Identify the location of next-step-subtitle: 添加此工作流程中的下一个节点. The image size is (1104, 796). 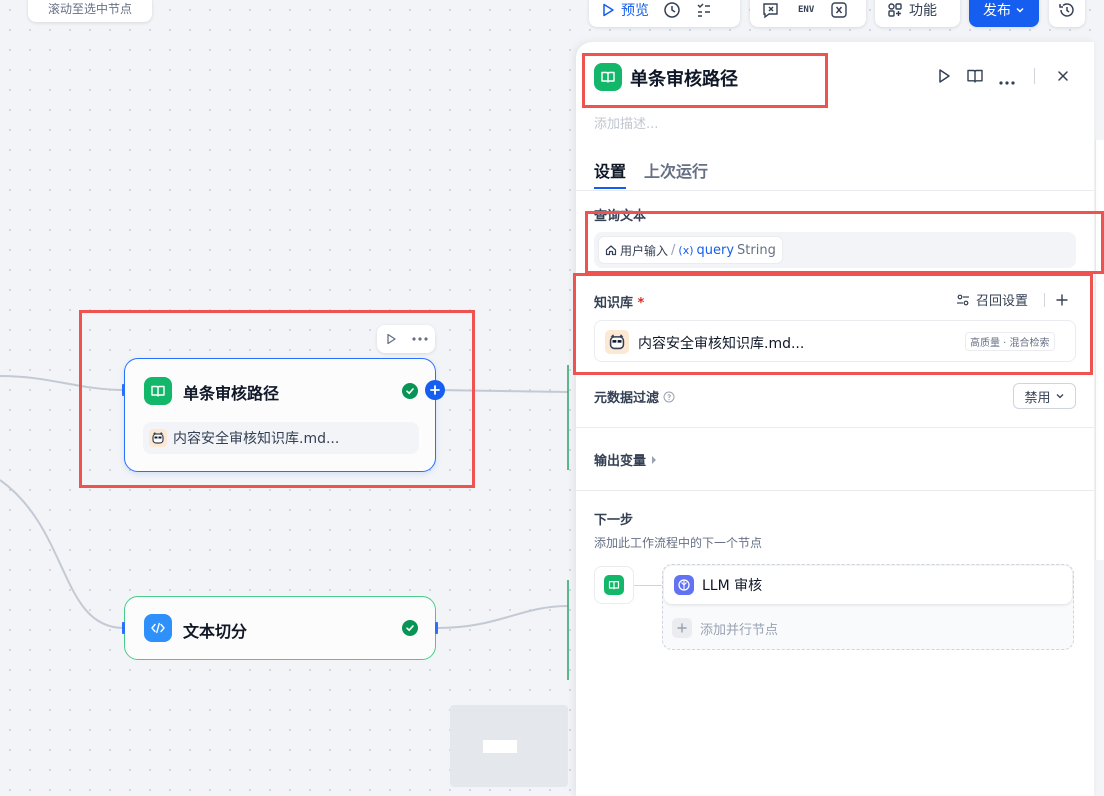
(678, 543).